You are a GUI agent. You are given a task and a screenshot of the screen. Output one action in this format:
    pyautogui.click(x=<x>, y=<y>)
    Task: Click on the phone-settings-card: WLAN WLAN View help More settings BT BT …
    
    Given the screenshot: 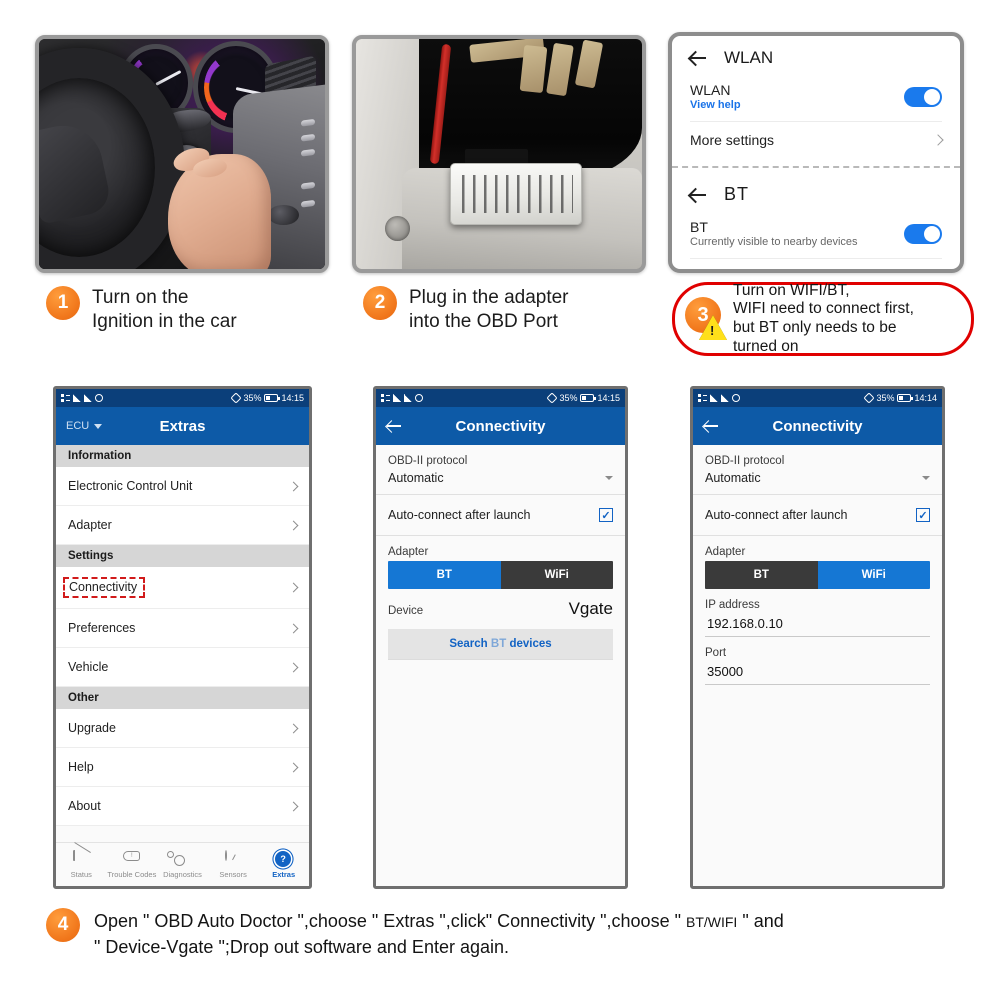 What is the action you would take?
    pyautogui.click(x=816, y=152)
    